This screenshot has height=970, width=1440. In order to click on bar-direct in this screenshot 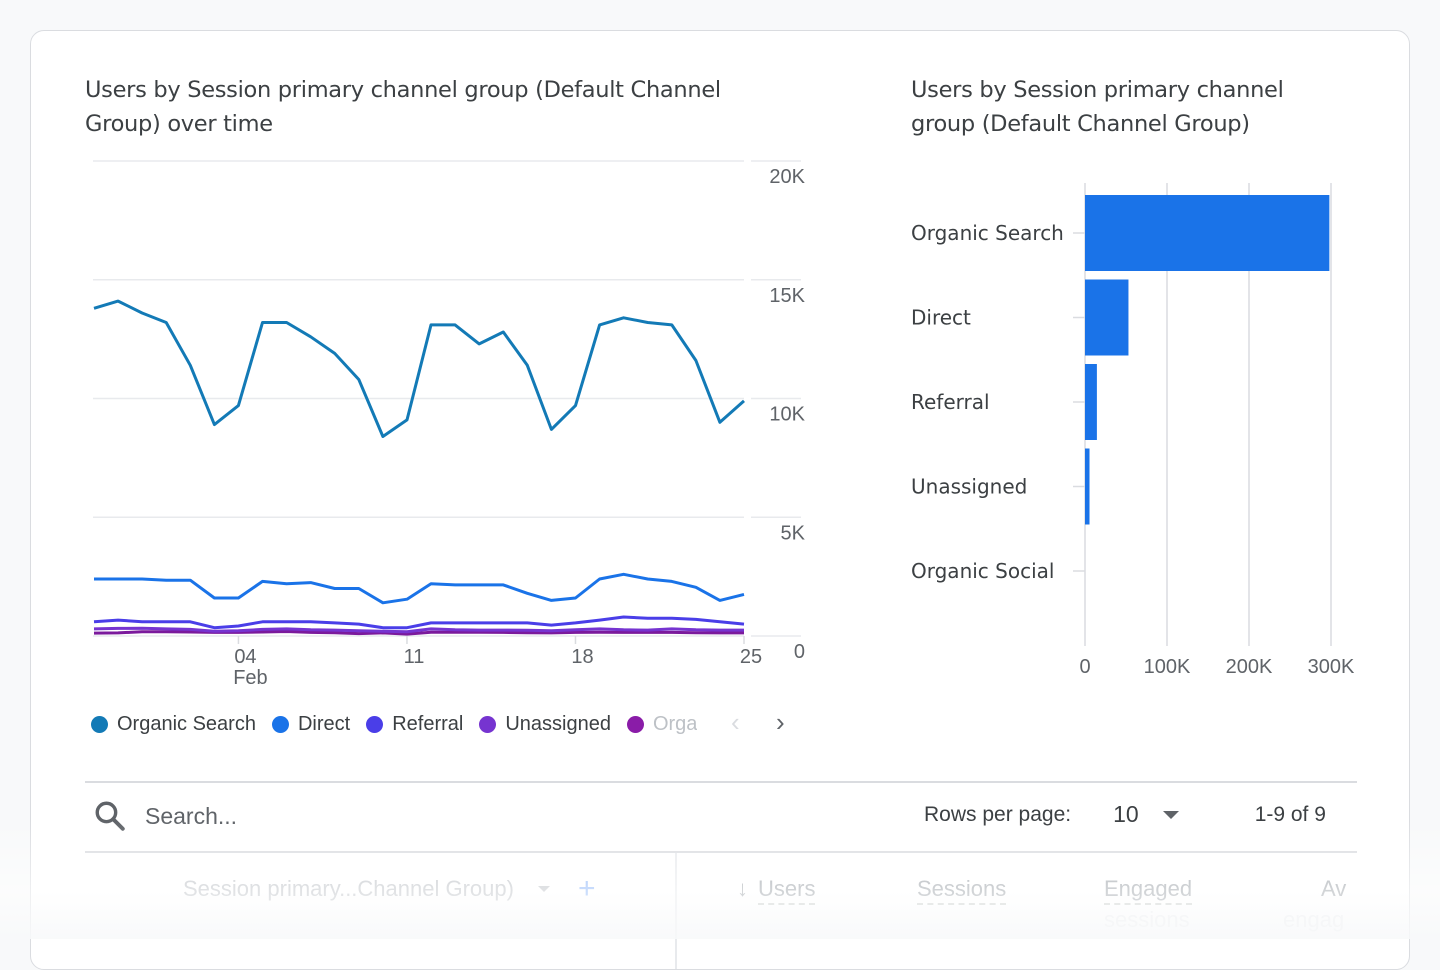, I will do `click(1107, 317)`.